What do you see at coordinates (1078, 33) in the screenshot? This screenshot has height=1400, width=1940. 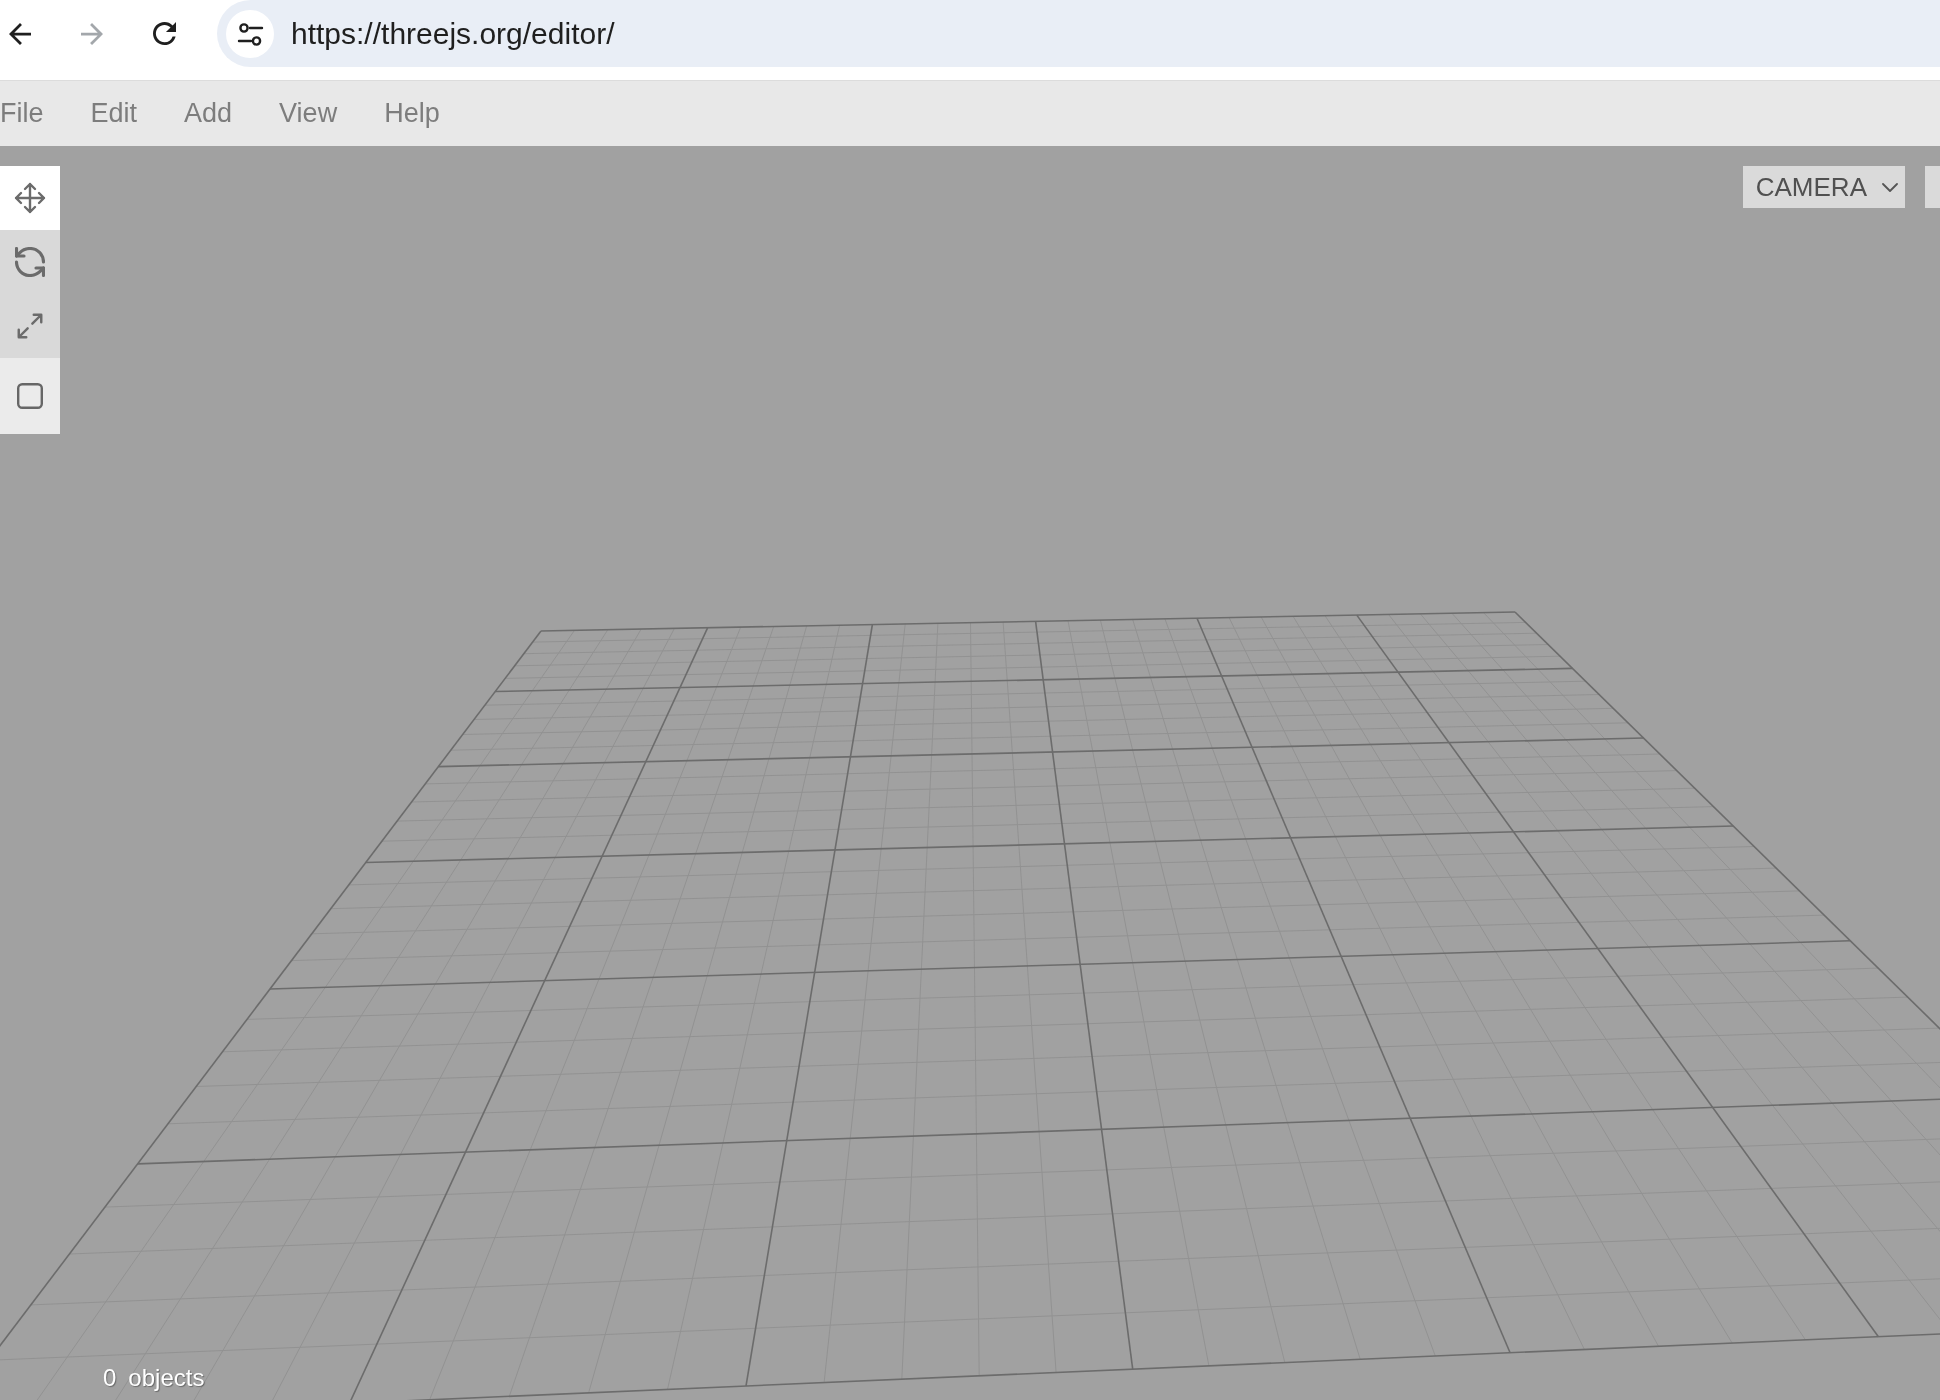 I see `address-bar: https://threejs.org/editor/` at bounding box center [1078, 33].